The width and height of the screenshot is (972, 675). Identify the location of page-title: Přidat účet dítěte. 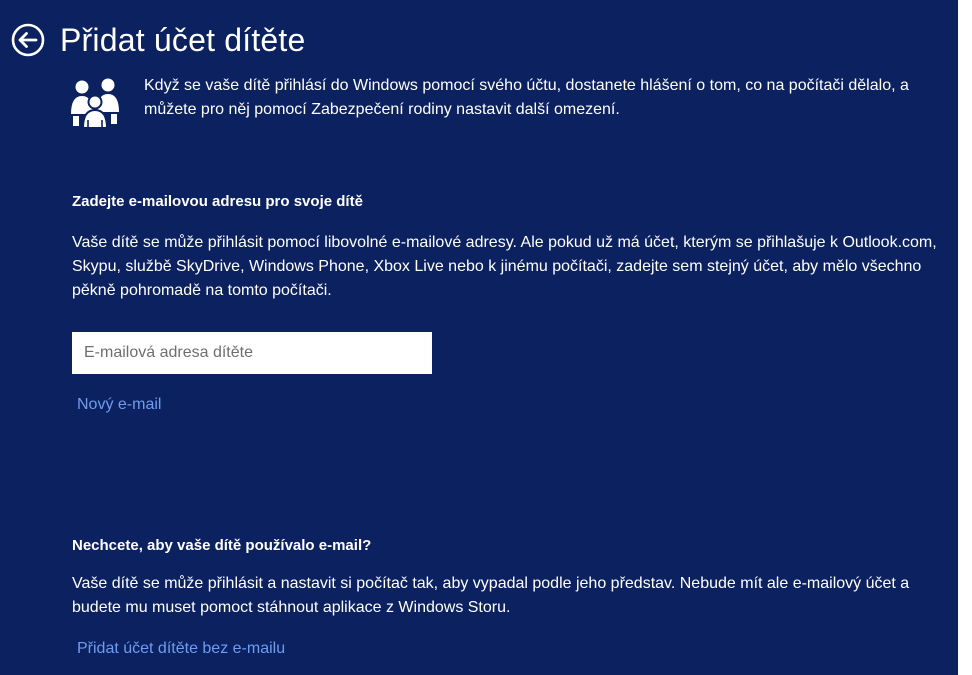
(183, 40).